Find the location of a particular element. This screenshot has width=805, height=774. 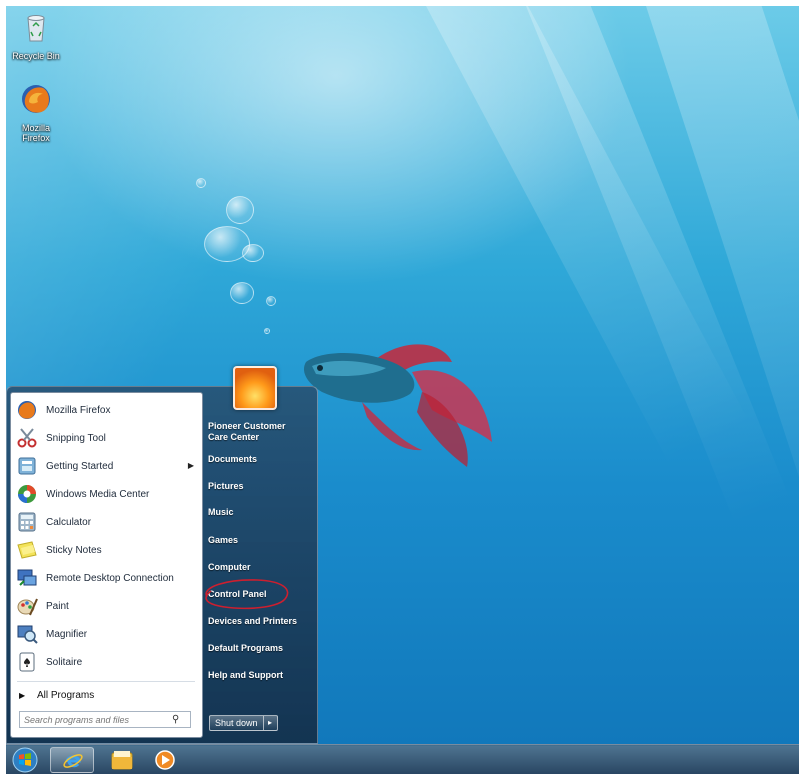

search-programs-box: ⚲ is located at coordinates (105, 719).